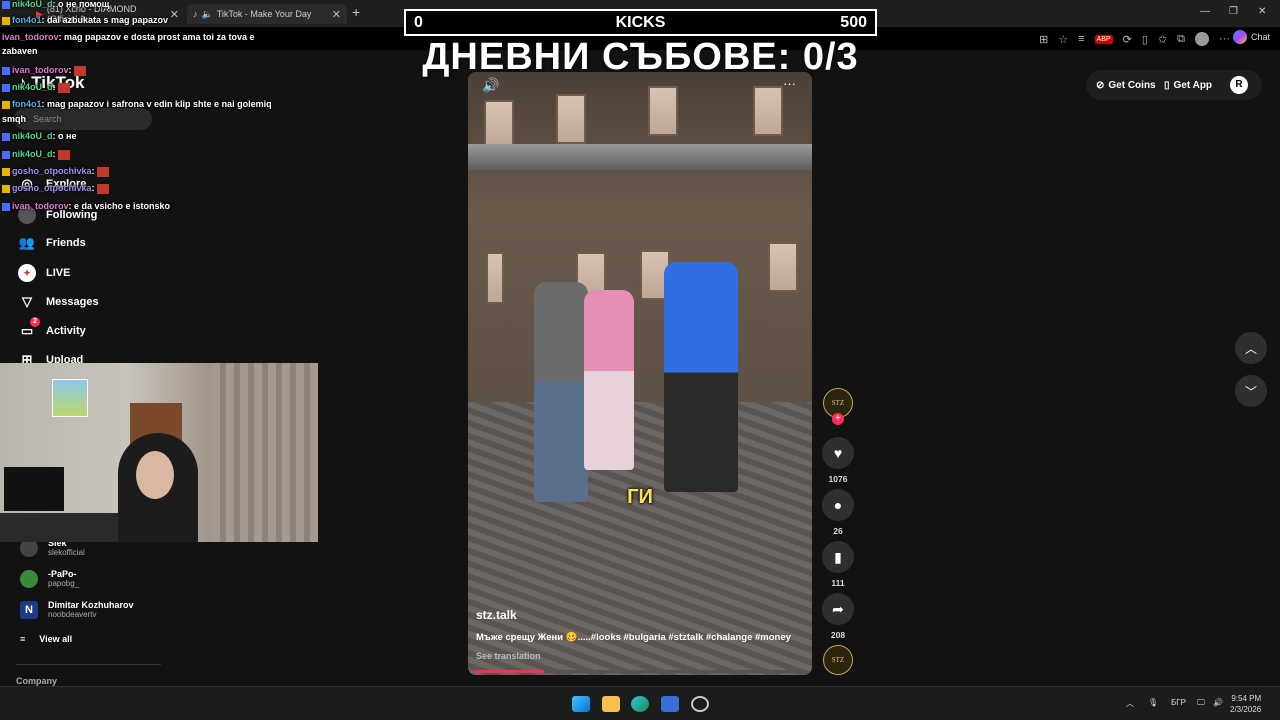 The width and height of the screenshot is (1280, 720). What do you see at coordinates (640, 22) in the screenshot?
I see `score-bar: 0 KICKS 500` at bounding box center [640, 22].